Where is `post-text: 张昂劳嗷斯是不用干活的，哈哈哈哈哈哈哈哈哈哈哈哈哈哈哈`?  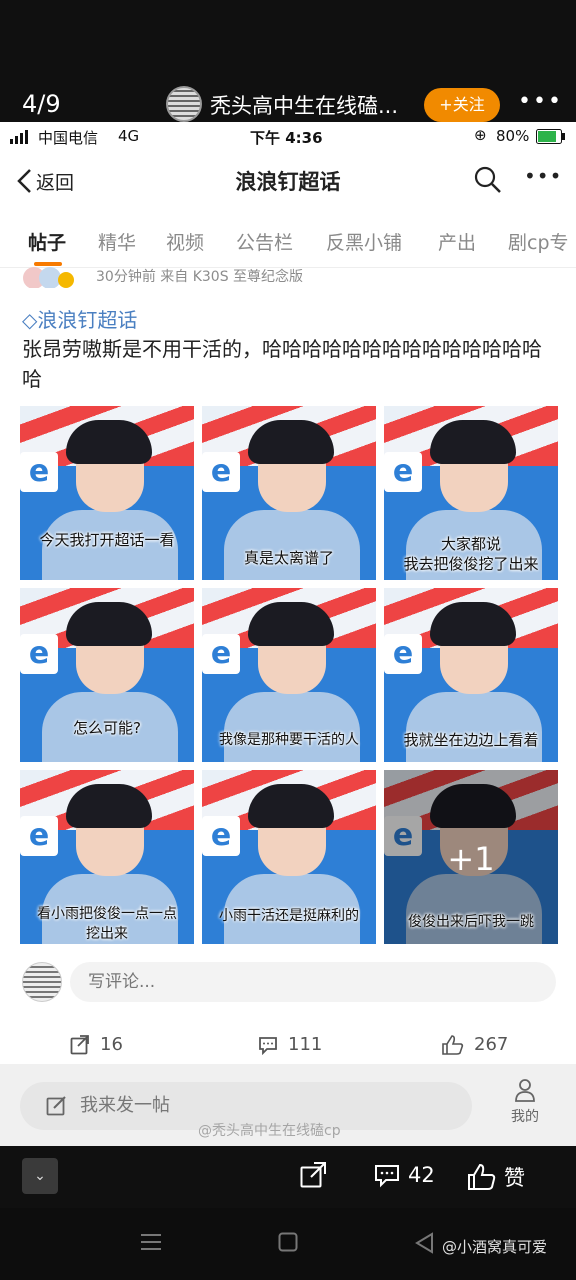 post-text: 张昂劳嗷斯是不用干活的，哈哈哈哈哈哈哈哈哈哈哈哈哈哈哈 is located at coordinates (282, 364).